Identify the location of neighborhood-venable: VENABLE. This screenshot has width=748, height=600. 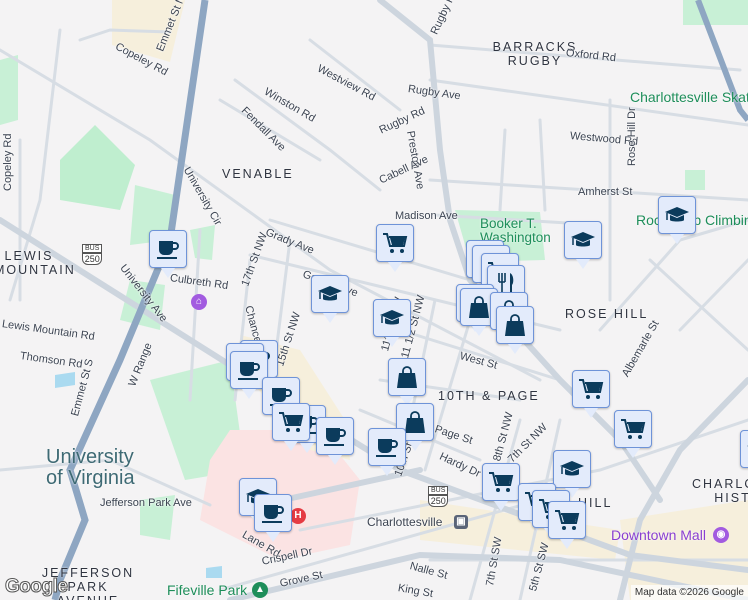
(258, 174).